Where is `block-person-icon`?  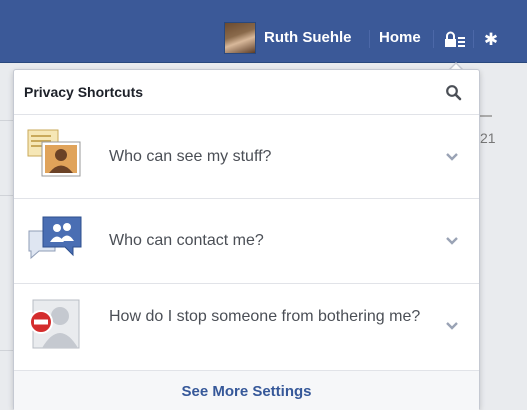 block-person-icon is located at coordinates (54, 324).